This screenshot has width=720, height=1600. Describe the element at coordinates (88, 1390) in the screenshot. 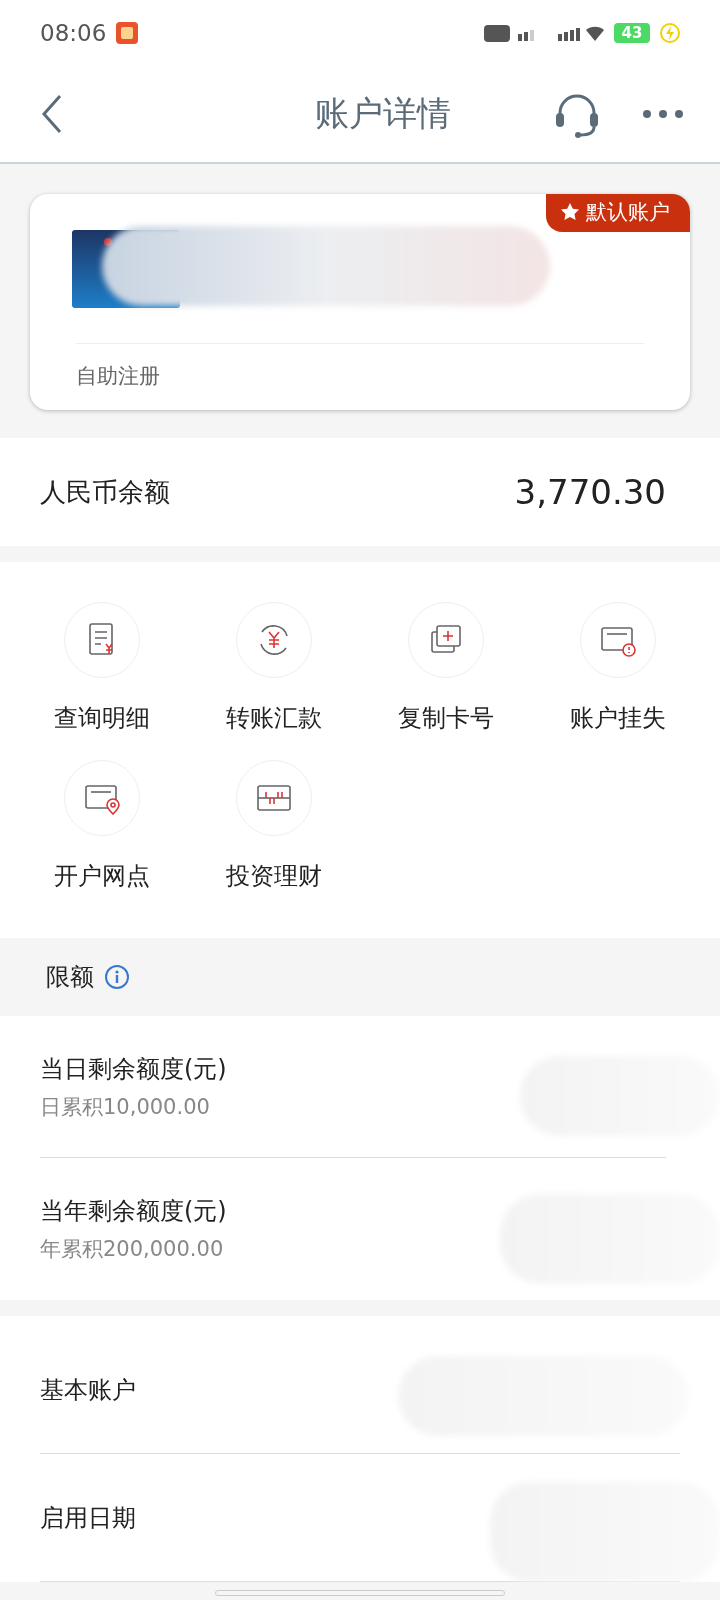

I see `detail-label: 基本账户` at that location.